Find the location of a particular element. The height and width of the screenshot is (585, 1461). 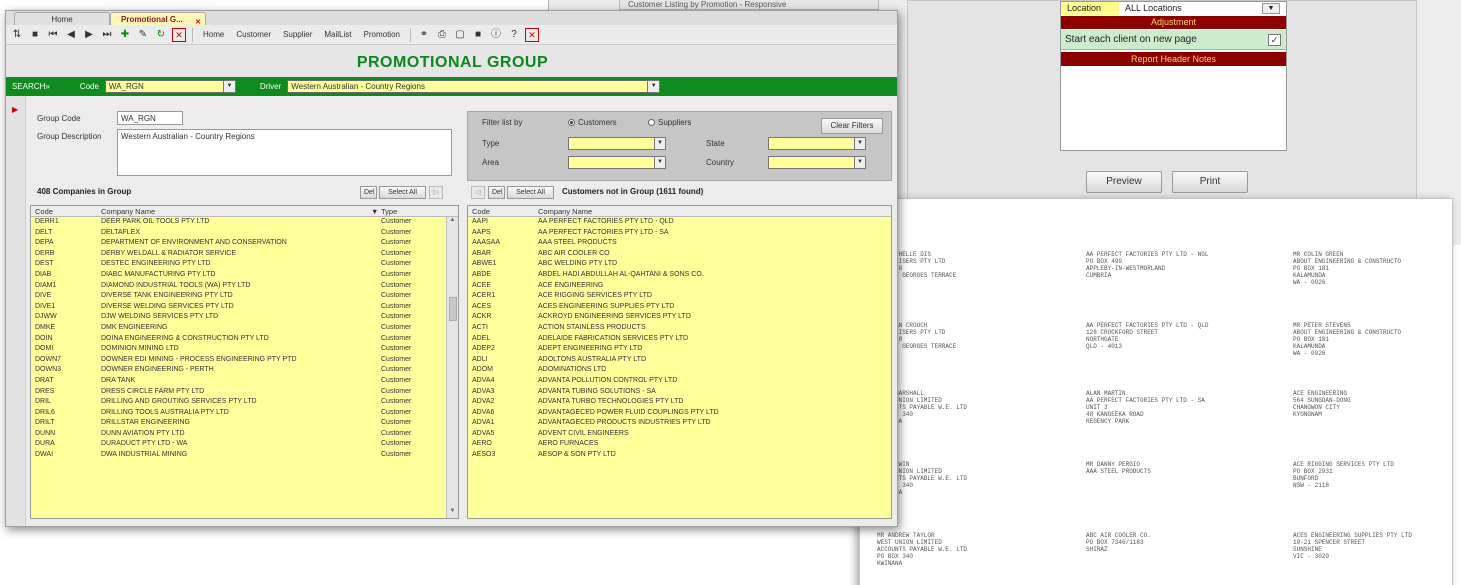

type-filter-select: ▼ is located at coordinates (617, 143).